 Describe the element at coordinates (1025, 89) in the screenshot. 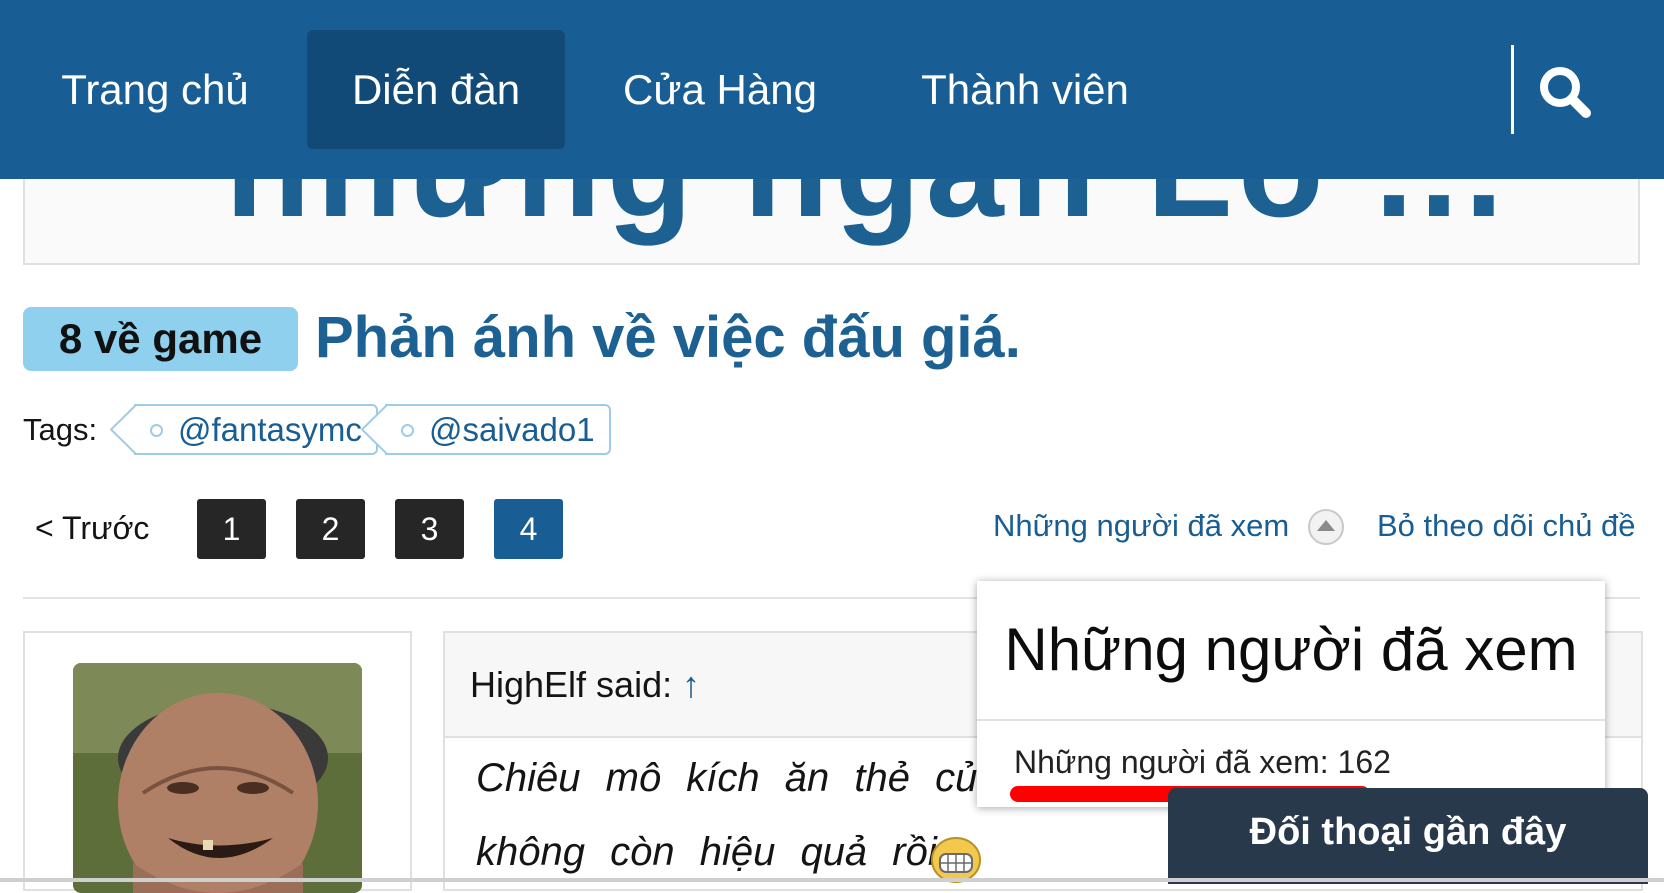

I see `nav-members: Thành viên` at that location.